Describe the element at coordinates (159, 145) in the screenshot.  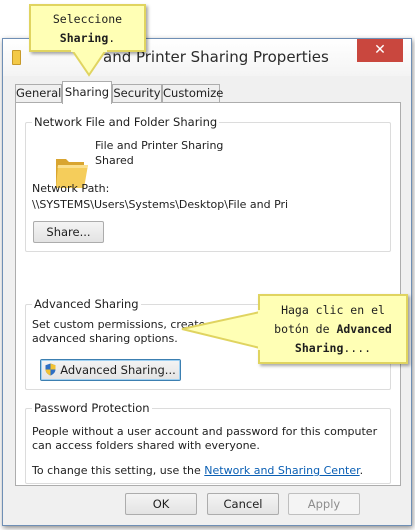
I see `shared-item-name: File and Printer Sharing` at that location.